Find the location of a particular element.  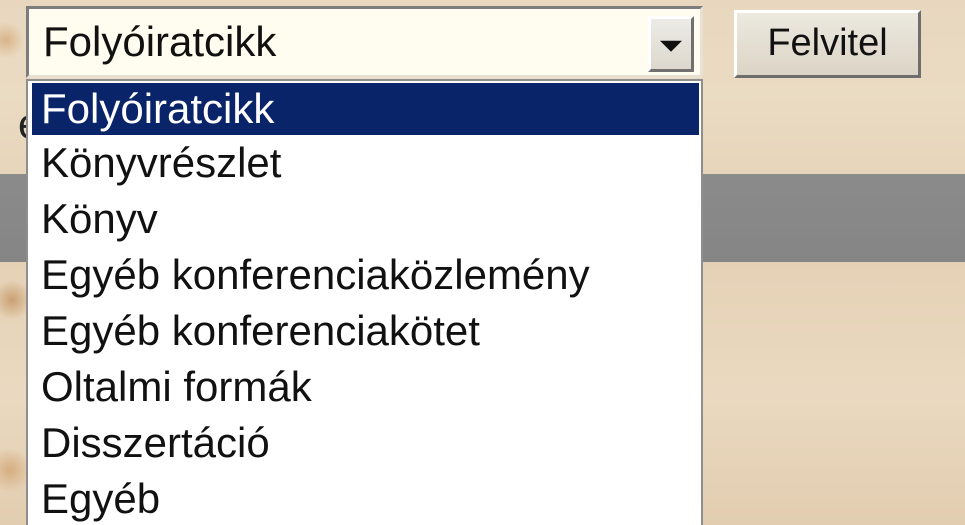

dropdown-option: Egyéb konferenciaközlemény is located at coordinates (364, 277).